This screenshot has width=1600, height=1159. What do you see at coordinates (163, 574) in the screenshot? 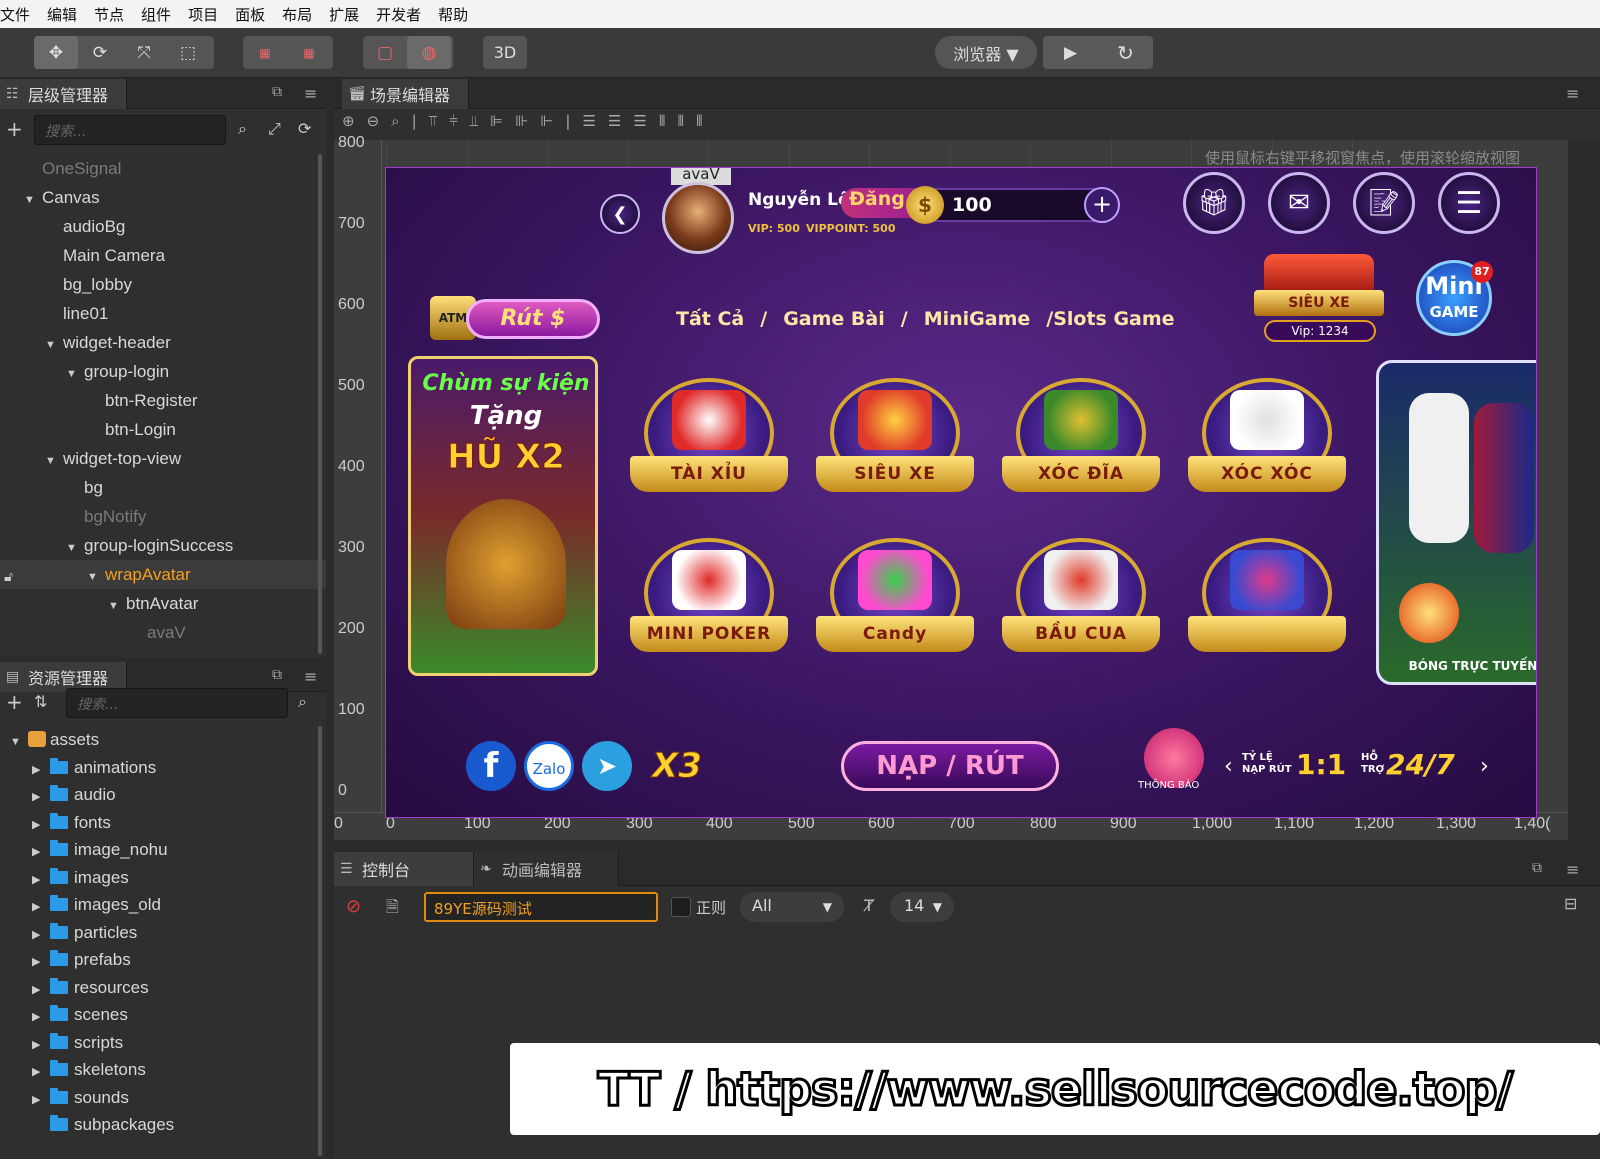
I see `hierarchy-node: ▼ wrapAvatar` at bounding box center [163, 574].